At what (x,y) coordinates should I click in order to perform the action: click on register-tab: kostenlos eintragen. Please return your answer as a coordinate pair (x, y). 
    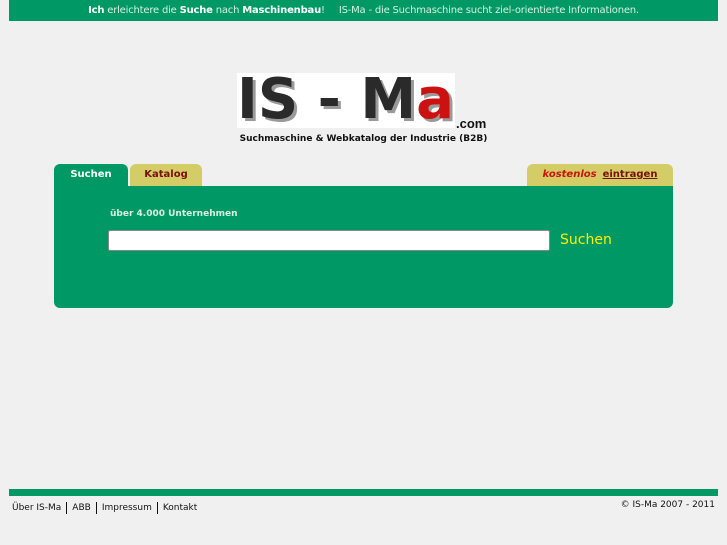
    Looking at the image, I should click on (600, 175).